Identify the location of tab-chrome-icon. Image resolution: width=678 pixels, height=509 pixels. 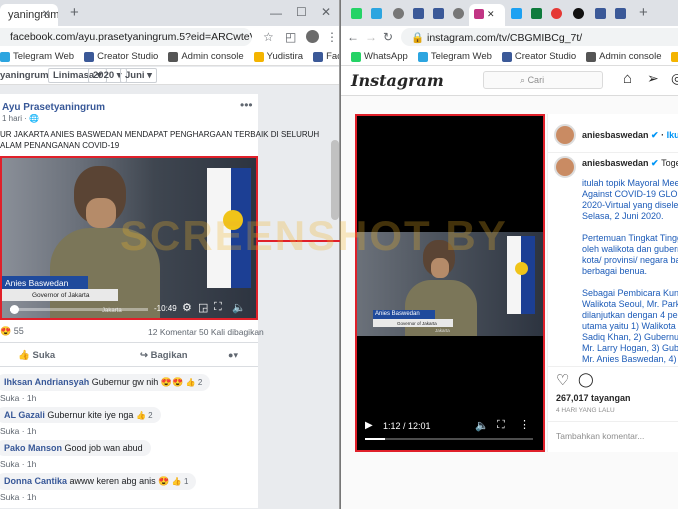
(398, 13).